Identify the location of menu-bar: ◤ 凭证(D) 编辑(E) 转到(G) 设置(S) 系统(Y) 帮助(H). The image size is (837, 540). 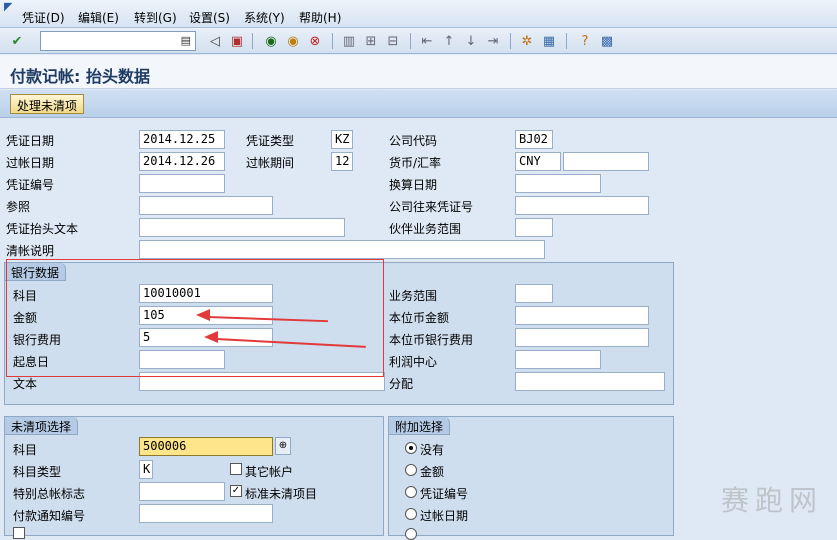
(418, 14).